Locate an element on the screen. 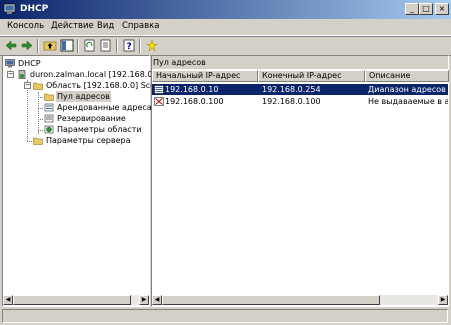 This screenshot has width=451, height=325. cell-start-ip: 192.168.0.100 is located at coordinates (194, 101).